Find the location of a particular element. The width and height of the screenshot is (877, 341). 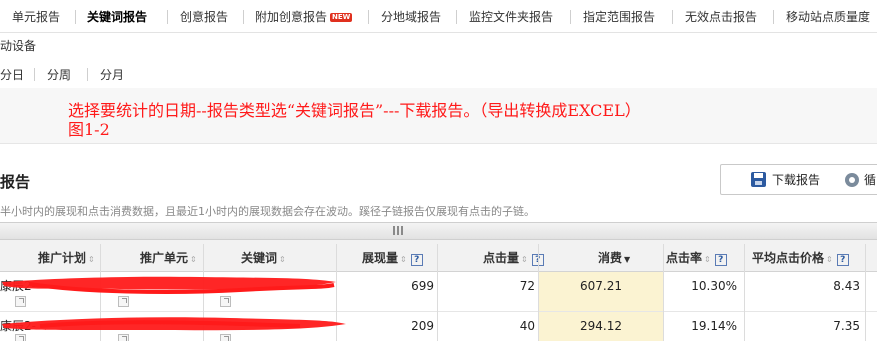

col-cpc: 平均点击价格 ⇕? is located at coordinates (800, 257).